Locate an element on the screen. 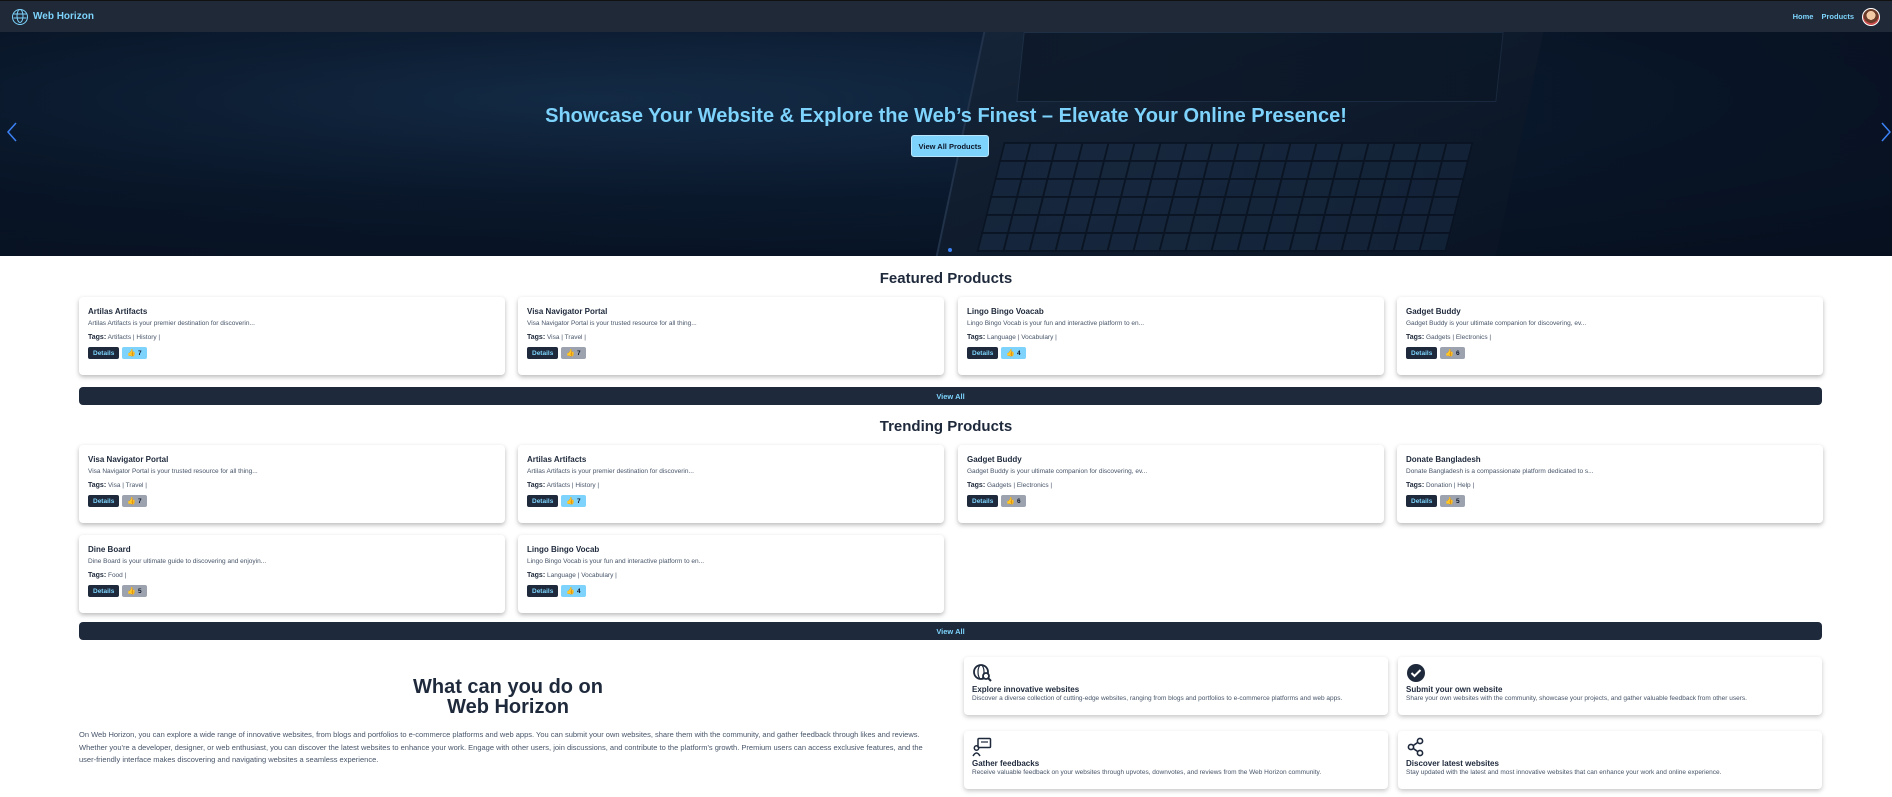 This screenshot has width=1892, height=797. featured-view-all-button: View All is located at coordinates (950, 396).